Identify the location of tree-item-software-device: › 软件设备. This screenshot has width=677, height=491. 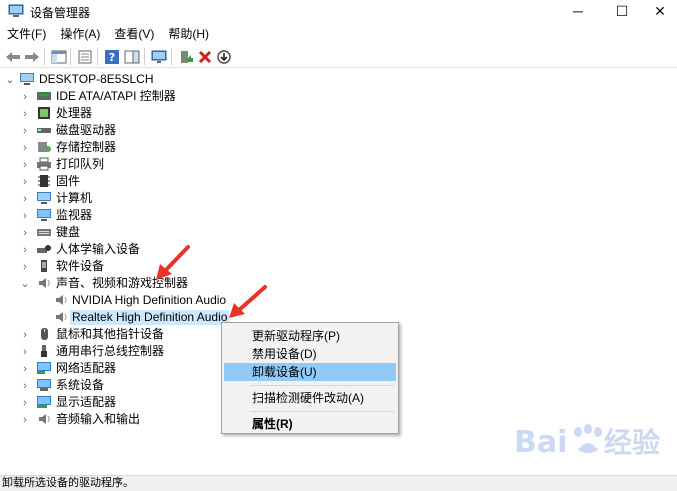
(338, 266).